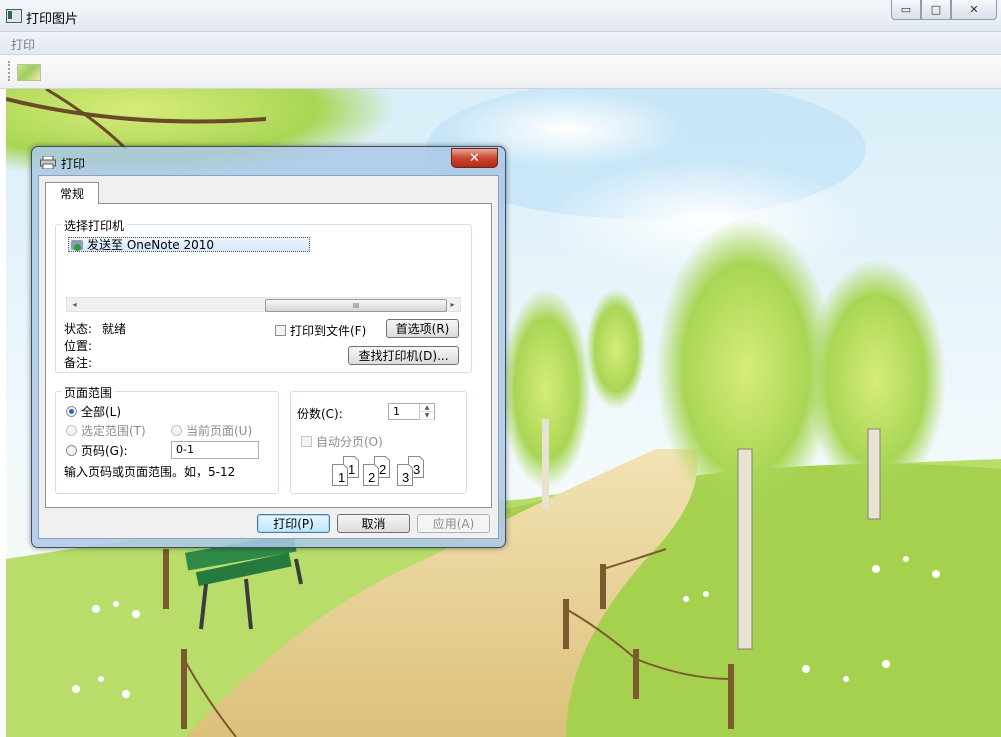 The height and width of the screenshot is (737, 1001). Describe the element at coordinates (349, 441) in the screenshot. I see `collate-label: 自动分页(O)` at that location.